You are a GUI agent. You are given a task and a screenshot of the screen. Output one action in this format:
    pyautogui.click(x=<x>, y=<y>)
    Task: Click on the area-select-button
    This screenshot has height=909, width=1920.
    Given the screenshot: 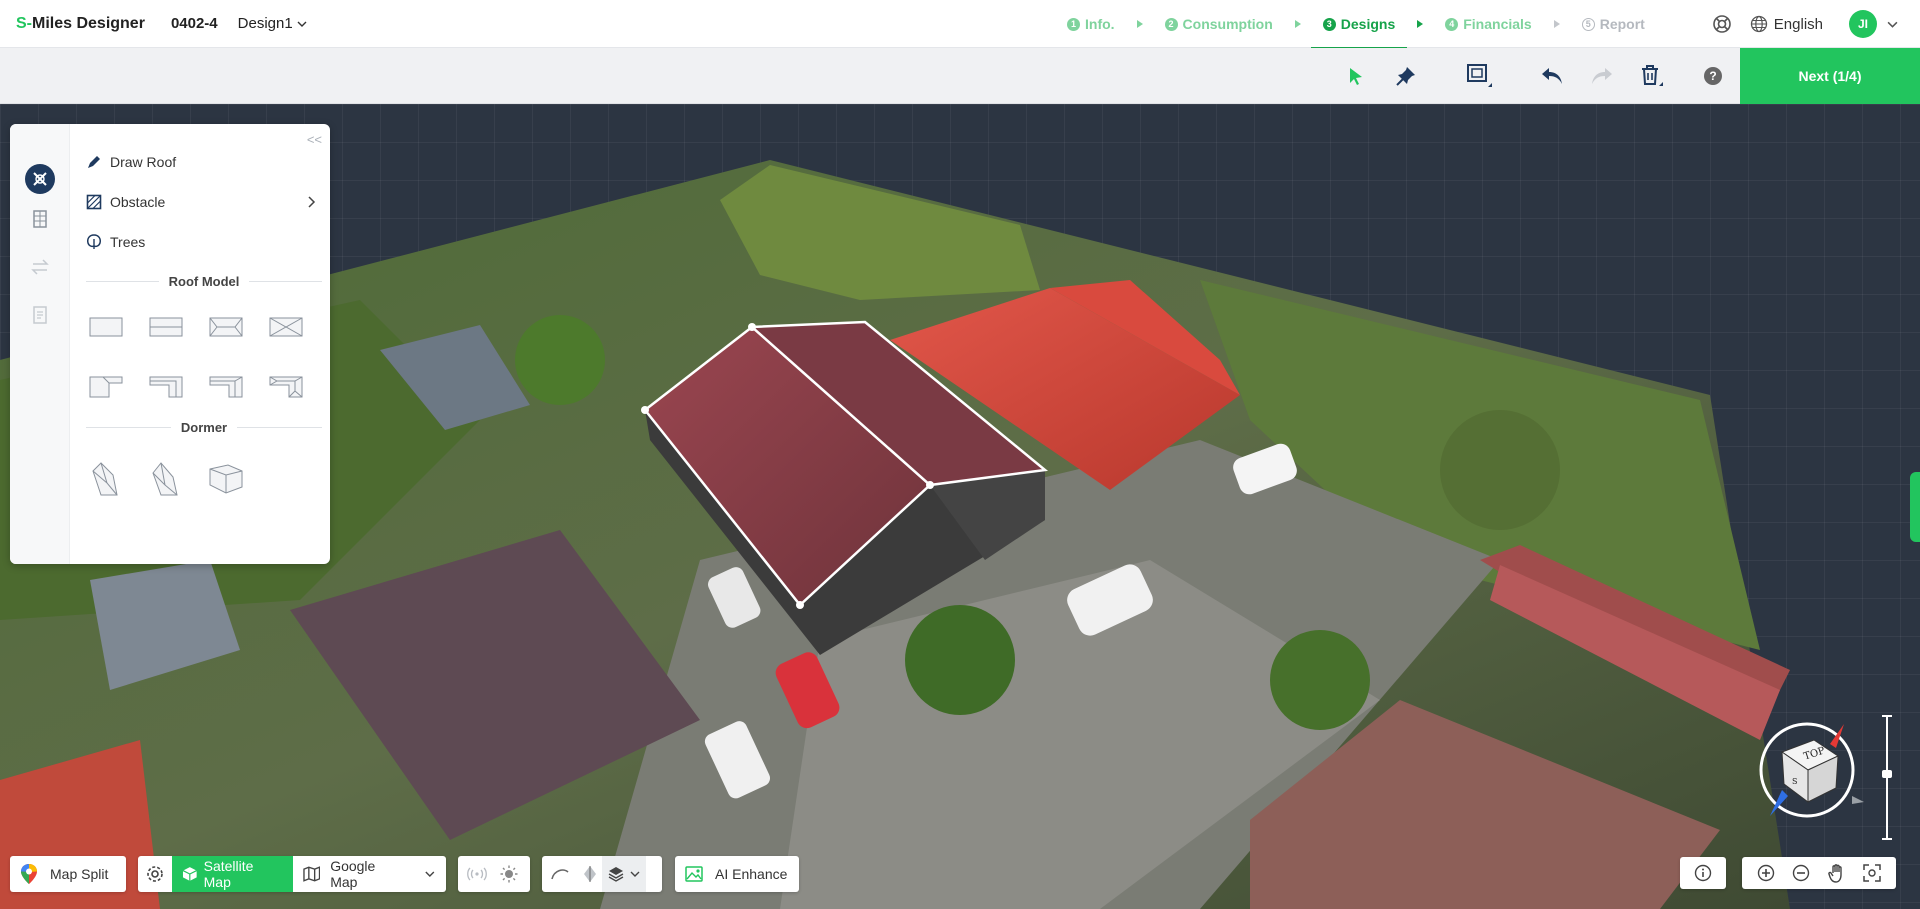 What is the action you would take?
    pyautogui.click(x=1480, y=76)
    